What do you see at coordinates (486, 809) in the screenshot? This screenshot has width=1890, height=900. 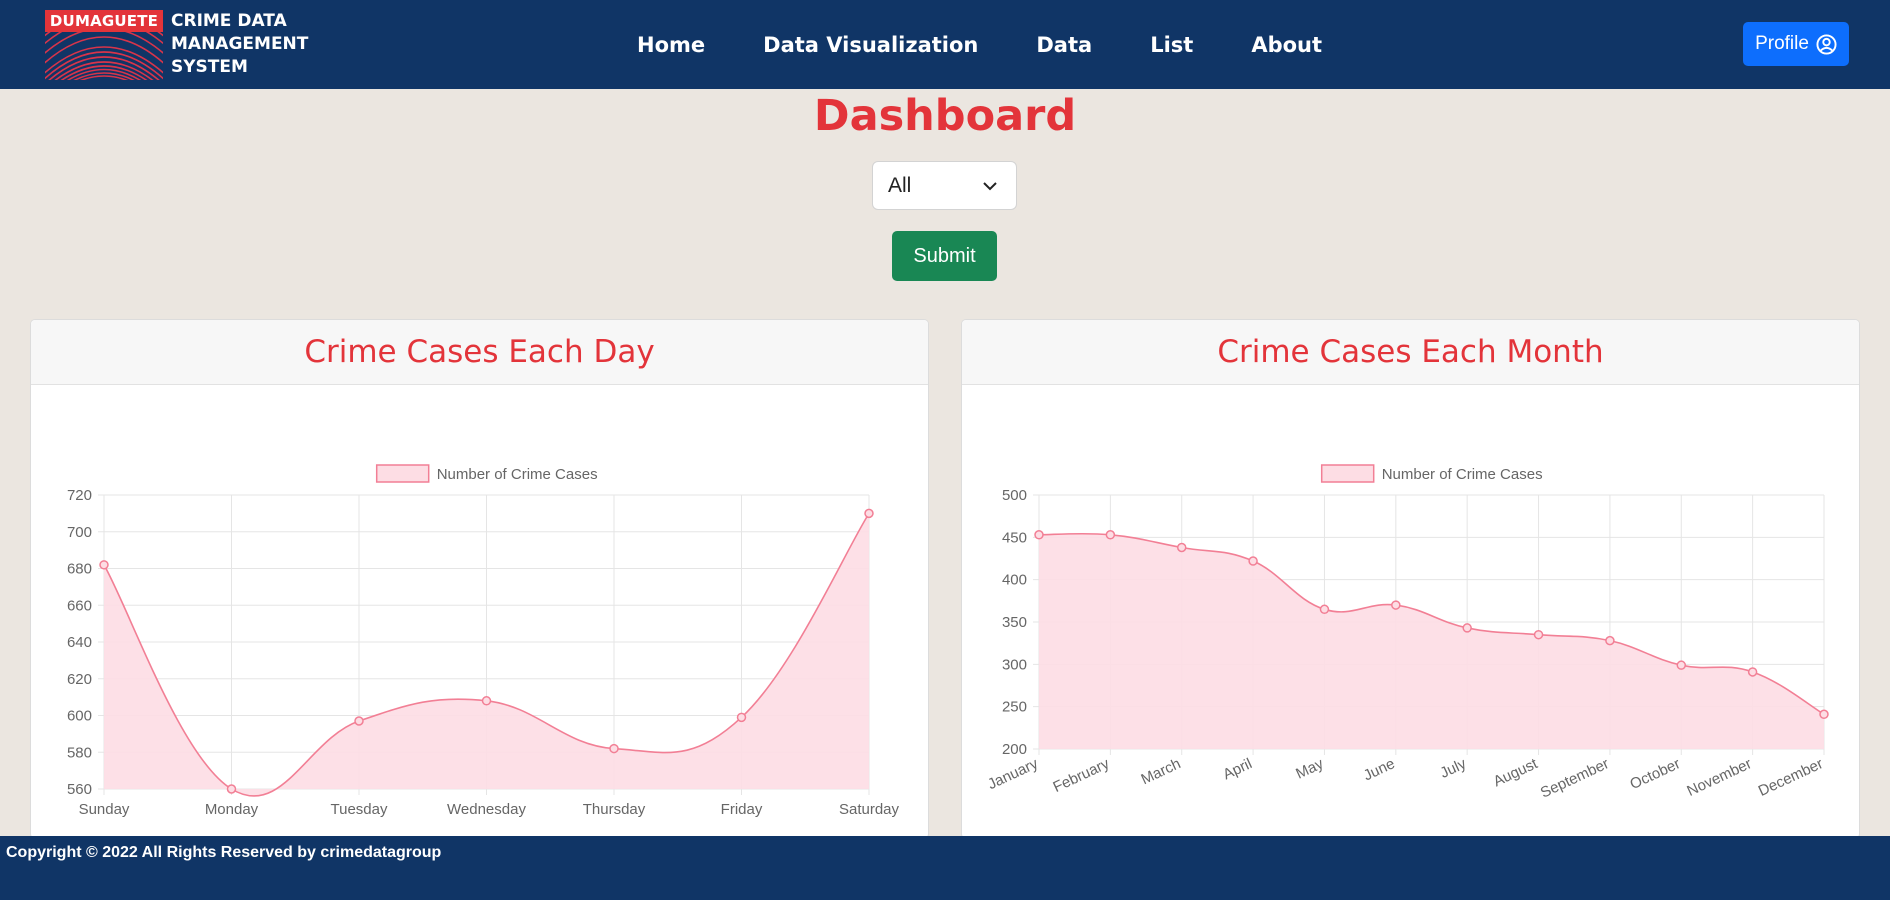 I see `x-tick-label: Wednesday` at bounding box center [486, 809].